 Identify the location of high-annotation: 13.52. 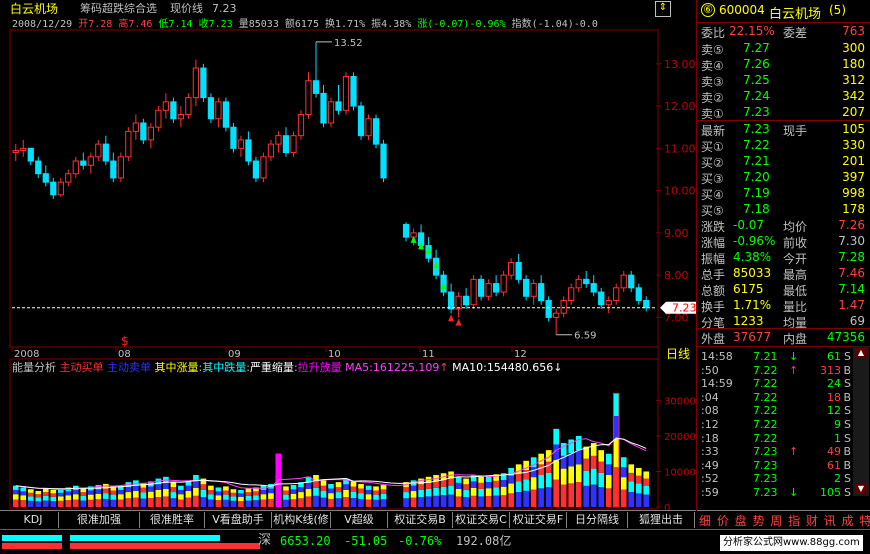
(348, 43).